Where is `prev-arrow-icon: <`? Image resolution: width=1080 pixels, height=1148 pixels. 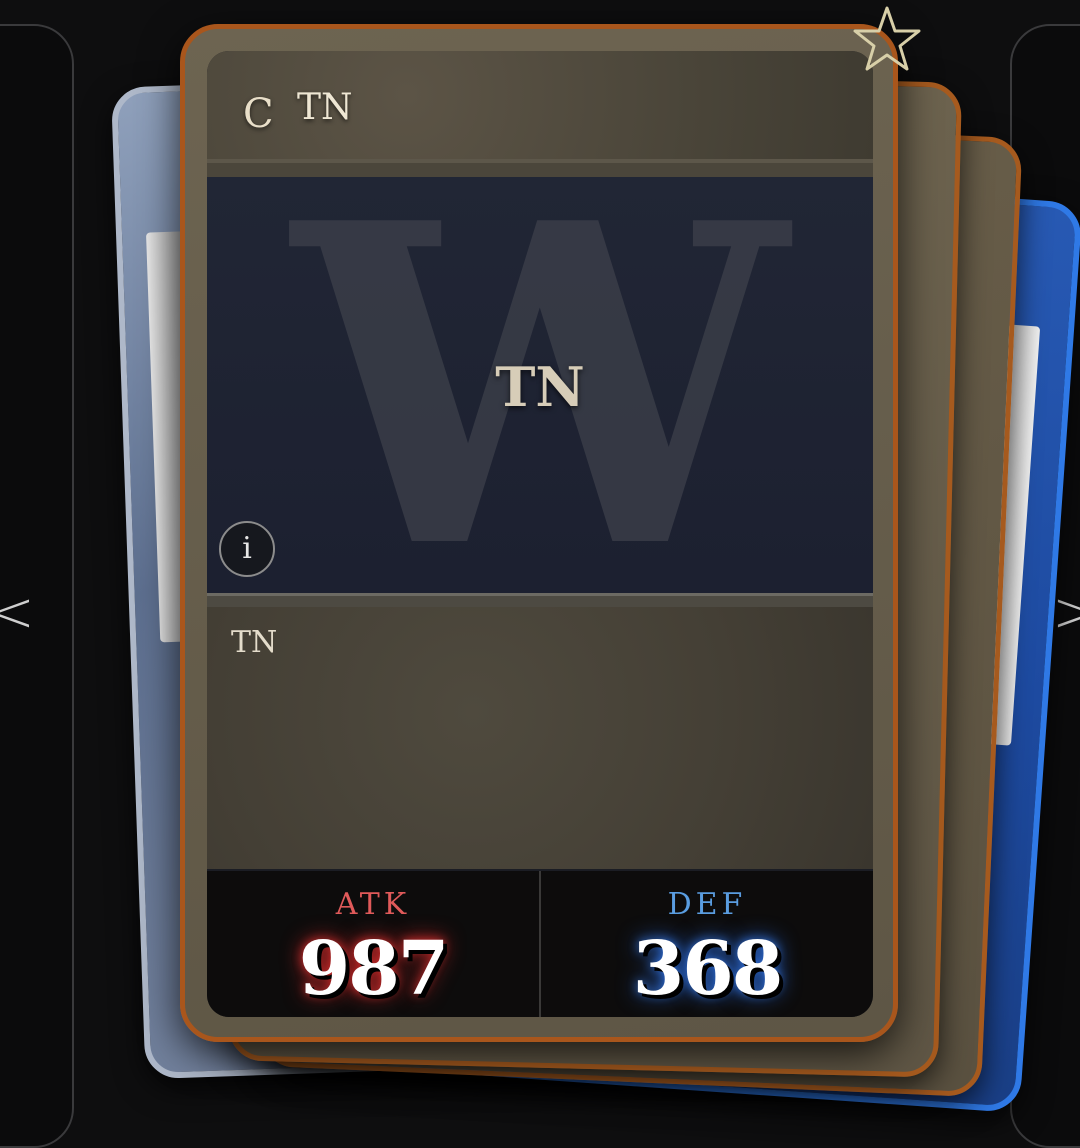
prev-arrow-icon: < is located at coordinates (17, 613).